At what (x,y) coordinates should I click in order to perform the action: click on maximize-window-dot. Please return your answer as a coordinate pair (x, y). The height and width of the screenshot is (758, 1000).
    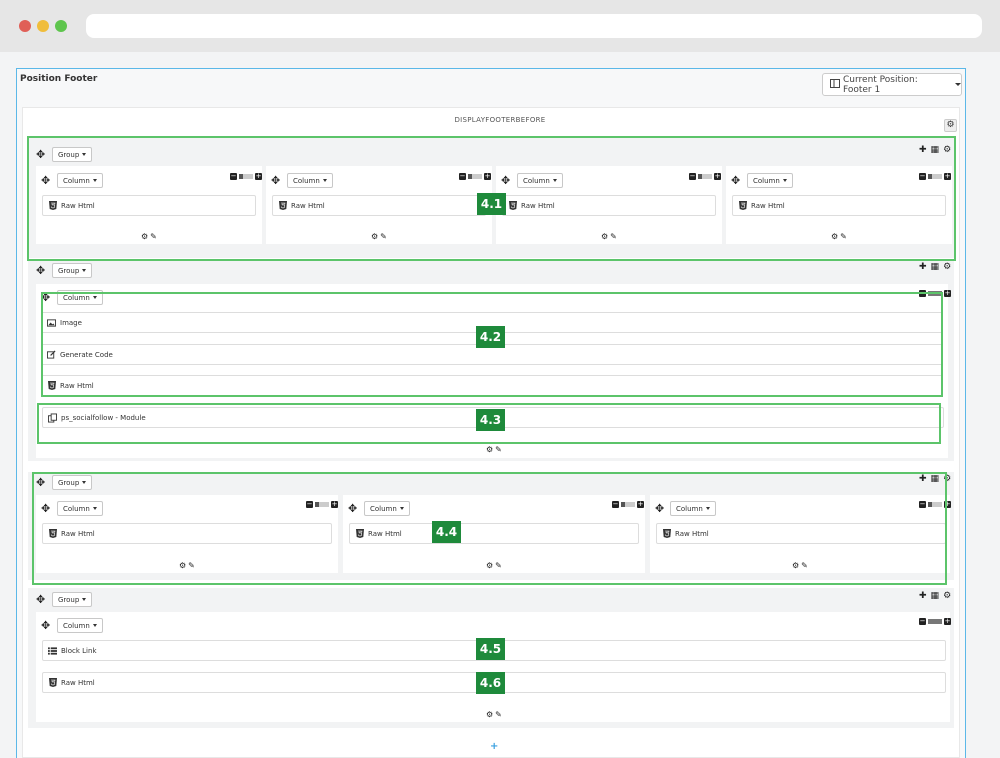
    Looking at the image, I should click on (61, 26).